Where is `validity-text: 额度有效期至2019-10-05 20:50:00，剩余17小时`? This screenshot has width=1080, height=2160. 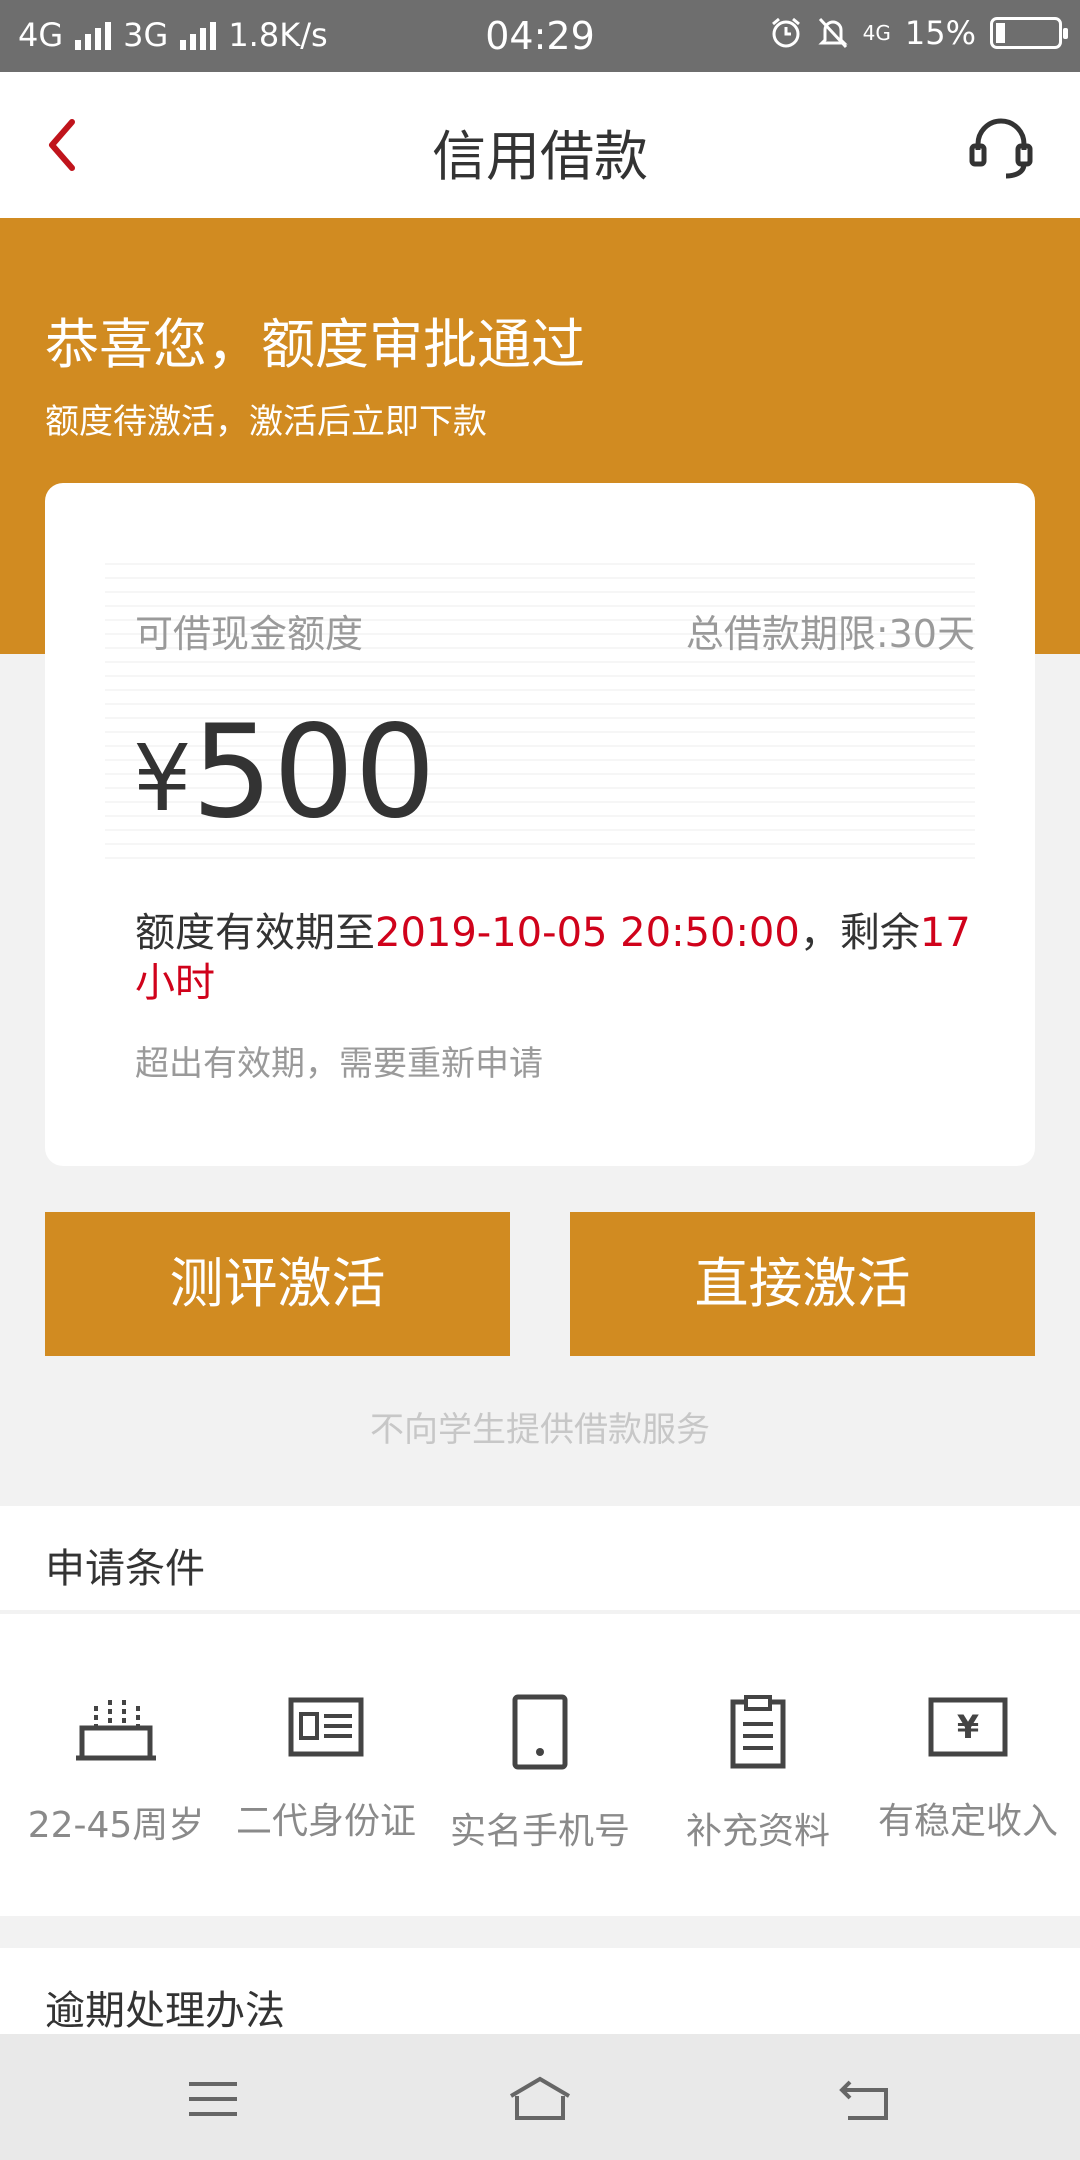
validity-text: 额度有效期至2019-10-05 20:50:00，剩余17小时 is located at coordinates (555, 958).